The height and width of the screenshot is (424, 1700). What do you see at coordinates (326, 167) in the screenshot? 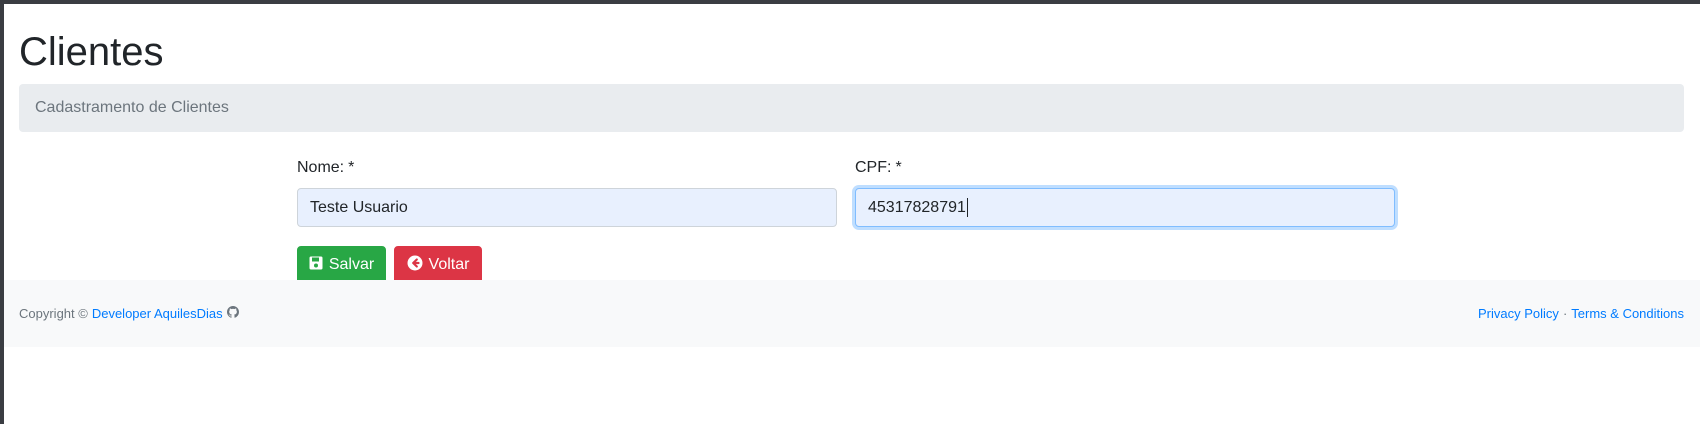
I see `nome-label: Nome: *` at bounding box center [326, 167].